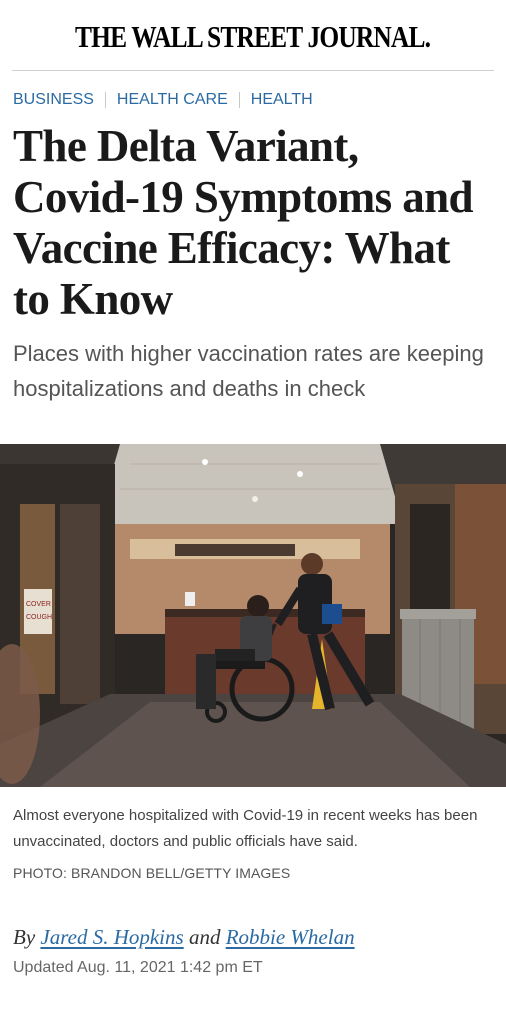  Describe the element at coordinates (138, 967) in the screenshot. I see `article-timestamp: Updated Aug. 11, 2021 1:42 pm ET` at that location.